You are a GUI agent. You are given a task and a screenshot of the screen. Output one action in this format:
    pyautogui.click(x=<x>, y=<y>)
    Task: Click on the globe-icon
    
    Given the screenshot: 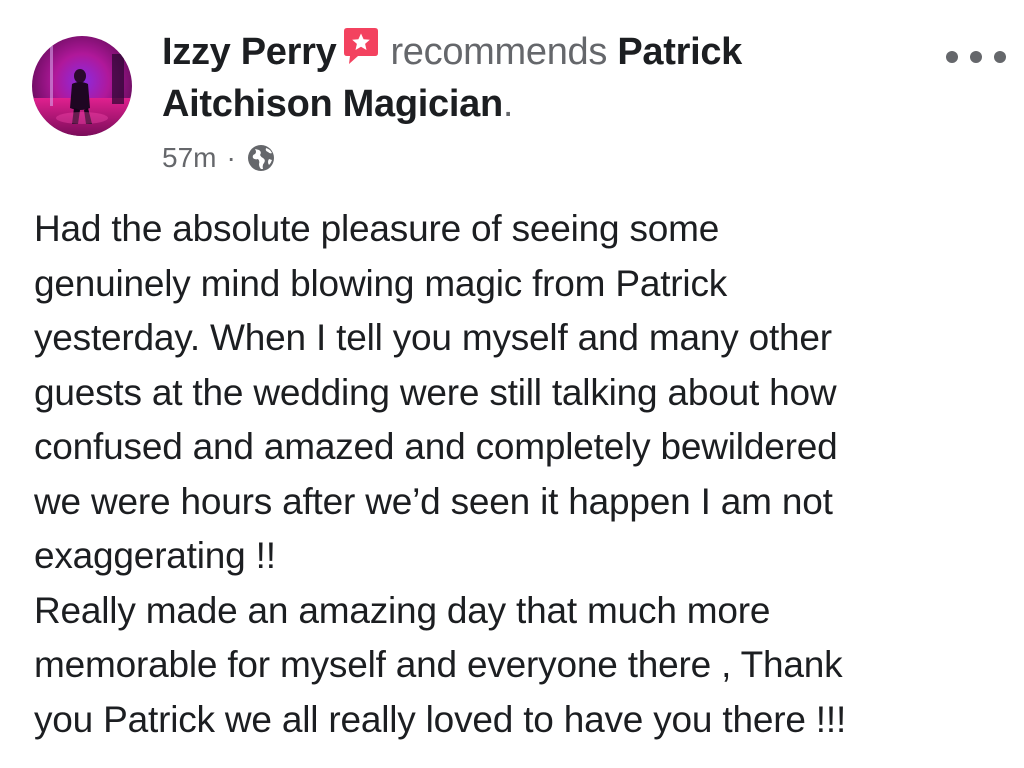 What is the action you would take?
    pyautogui.click(x=261, y=158)
    